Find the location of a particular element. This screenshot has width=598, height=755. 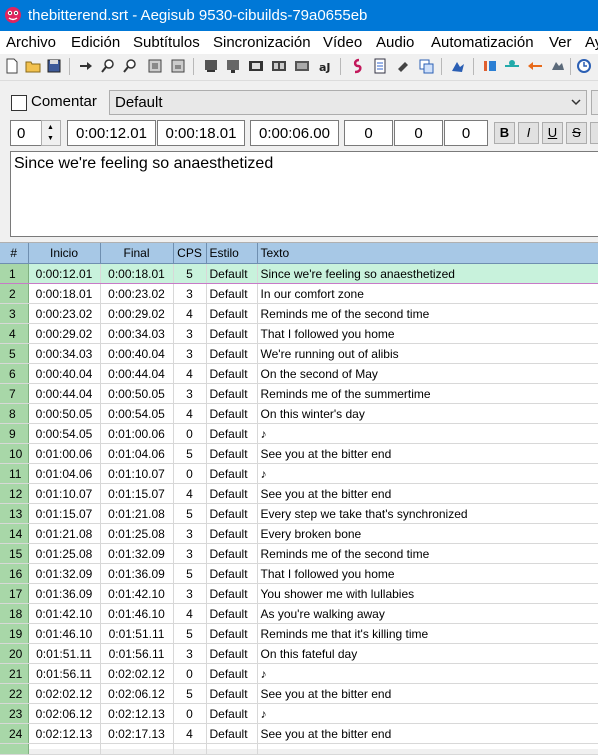

table-row: 23 0:02:06.12 0:02:12.13 0 Default ♪ is located at coordinates (299, 713).